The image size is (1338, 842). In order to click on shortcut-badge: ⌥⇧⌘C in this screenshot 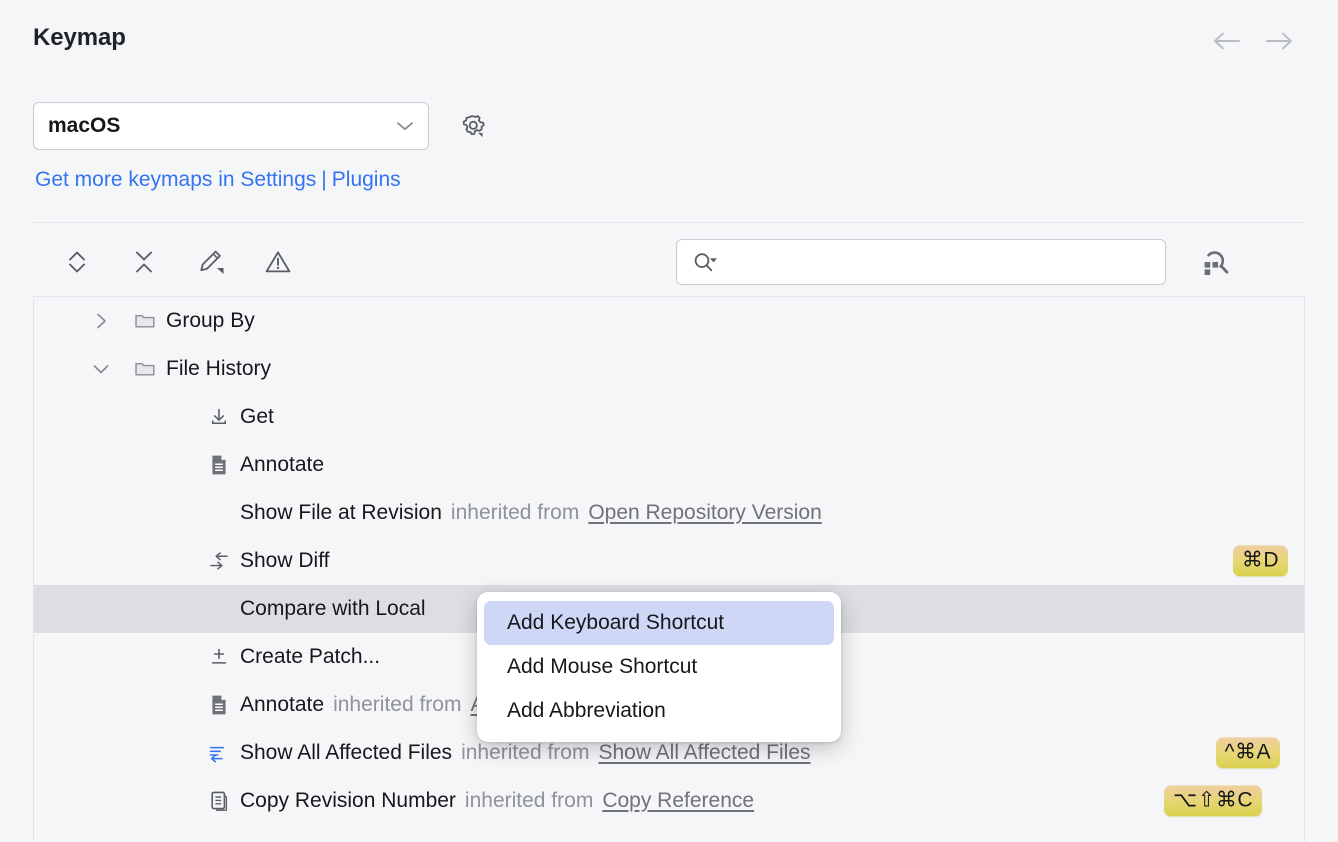, I will do `click(1213, 801)`.